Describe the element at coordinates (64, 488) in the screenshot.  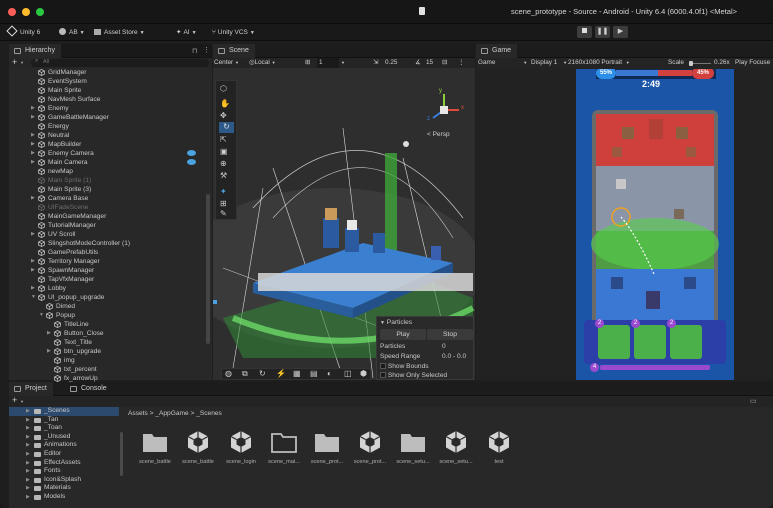
I see `folder-tree-item: ▶ Materials` at that location.